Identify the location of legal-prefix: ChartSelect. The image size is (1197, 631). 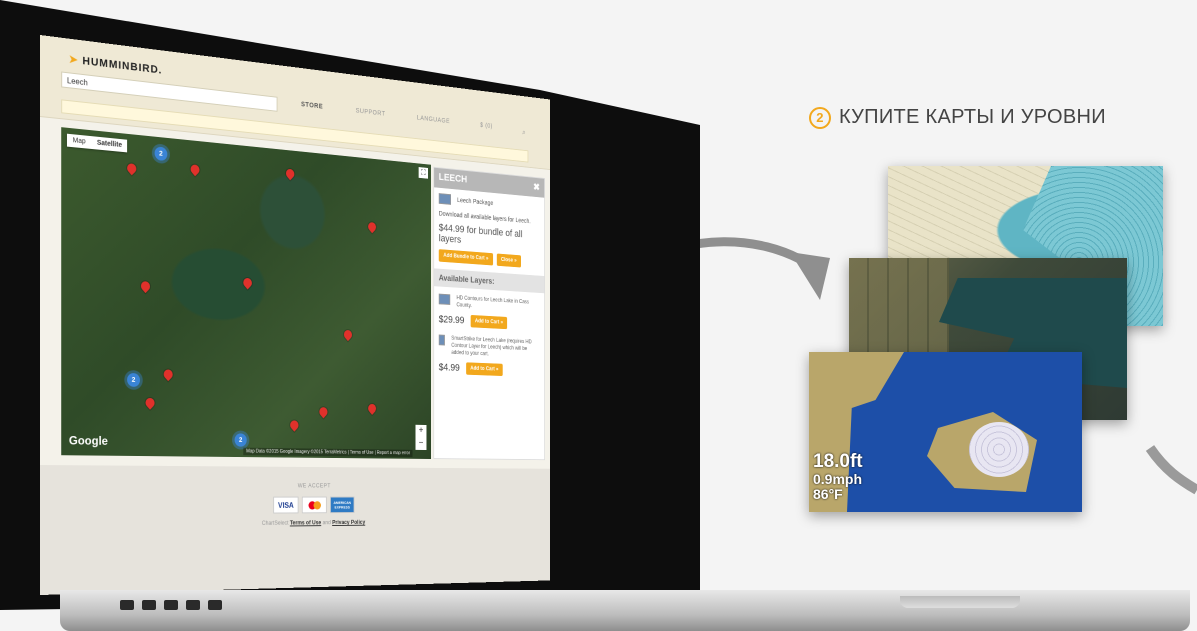
(275, 524).